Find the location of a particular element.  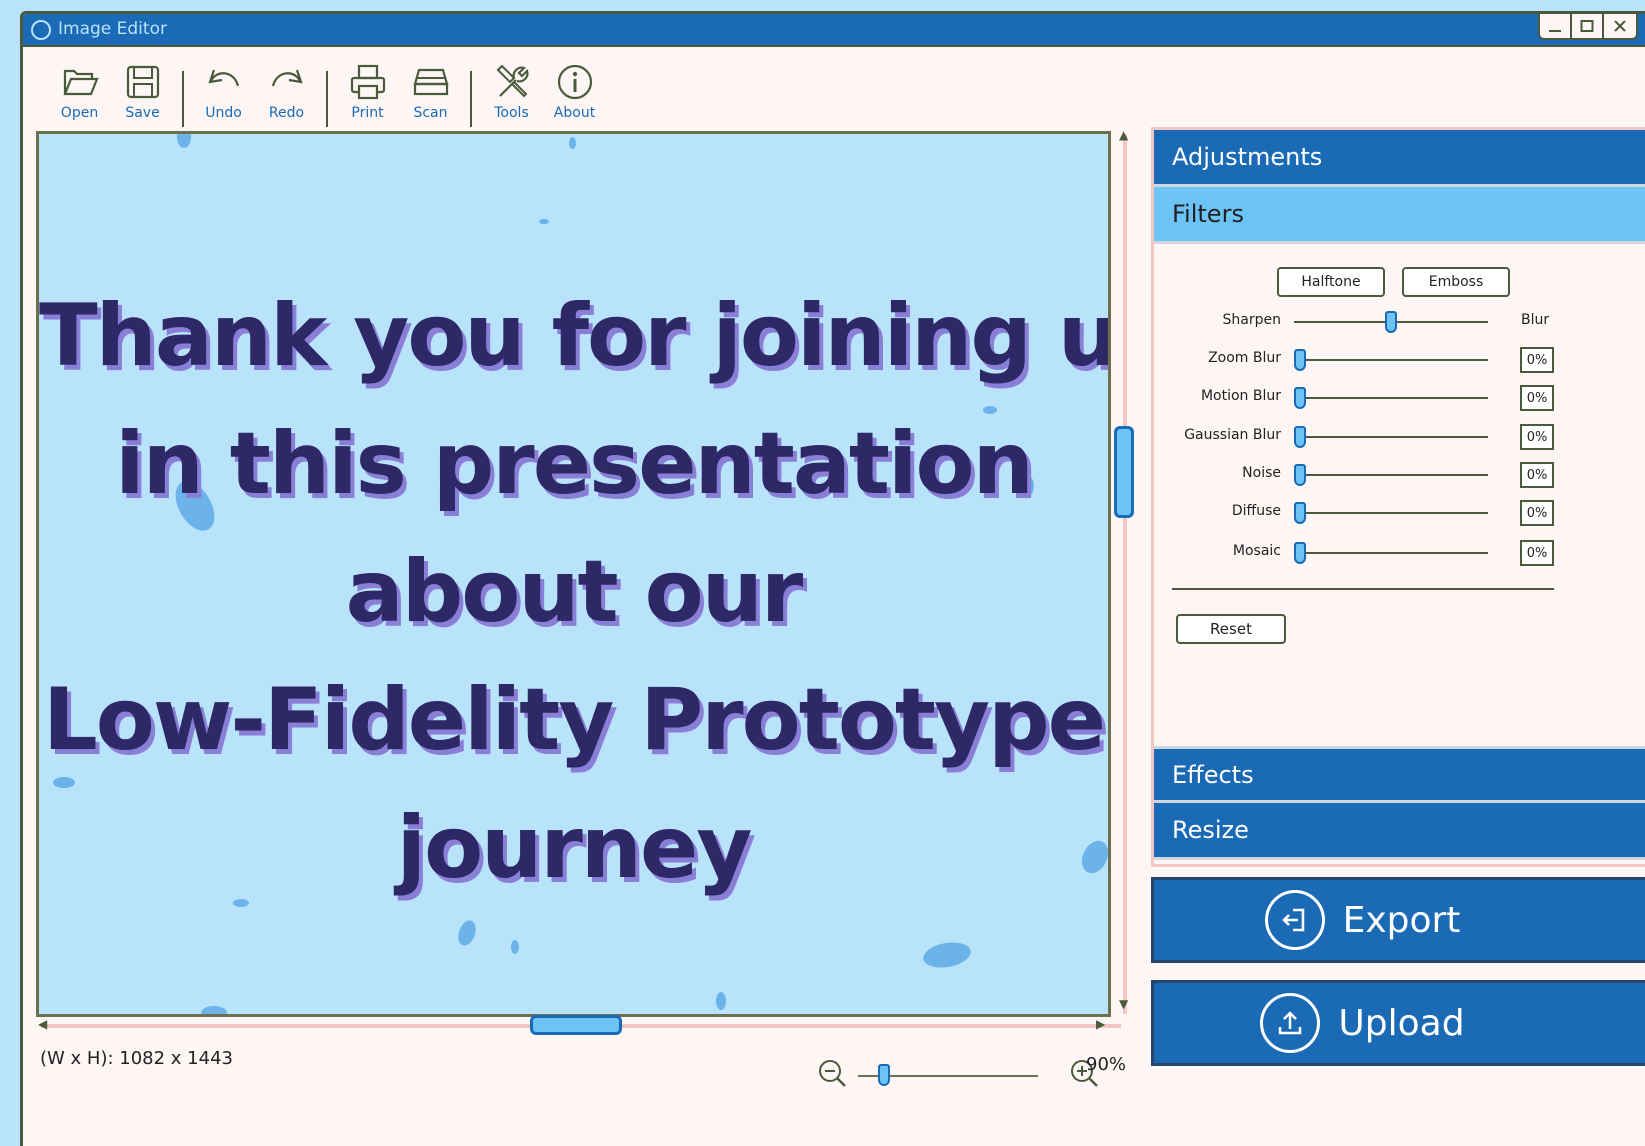

print-label: Print is located at coordinates (367, 113).